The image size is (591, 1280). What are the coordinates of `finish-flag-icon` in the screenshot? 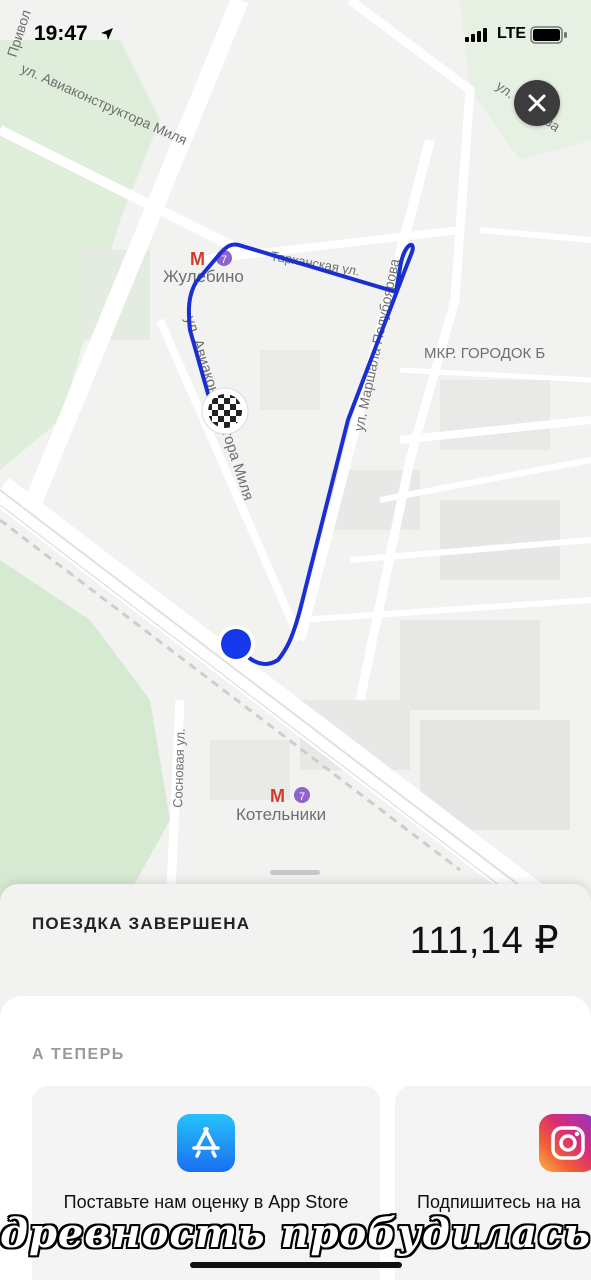 It's located at (225, 411).